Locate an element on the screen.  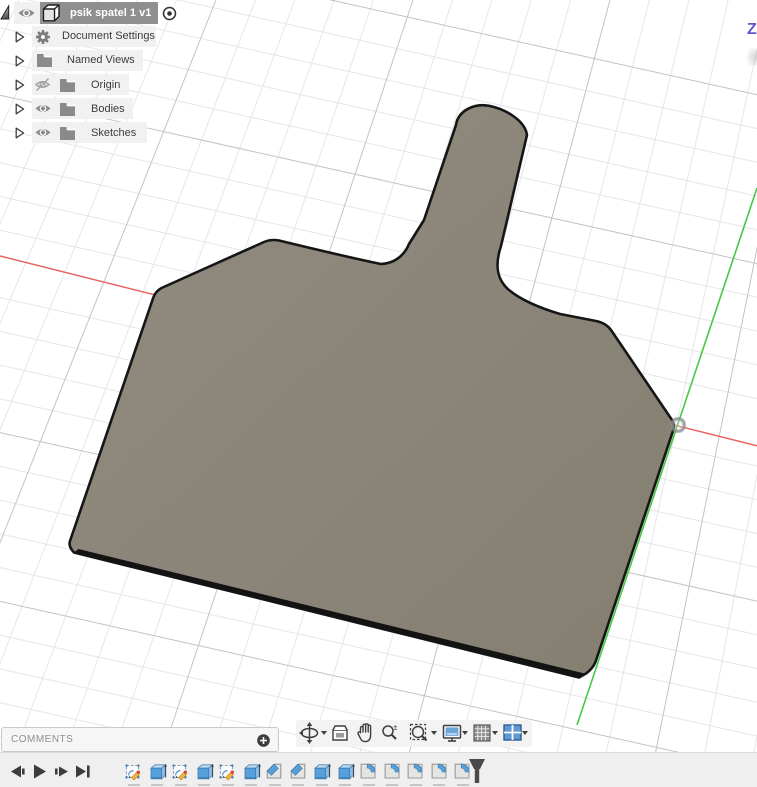
svg-text: Z is located at coordinates (752, 29).